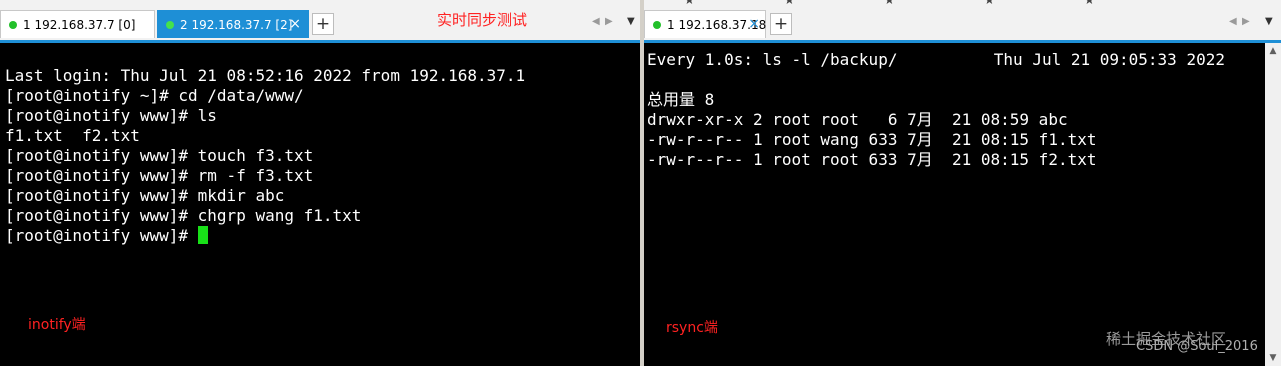 This screenshot has width=1281, height=366. I want to click on terminal-line: f1.txt f2.txt, so click(72, 135).